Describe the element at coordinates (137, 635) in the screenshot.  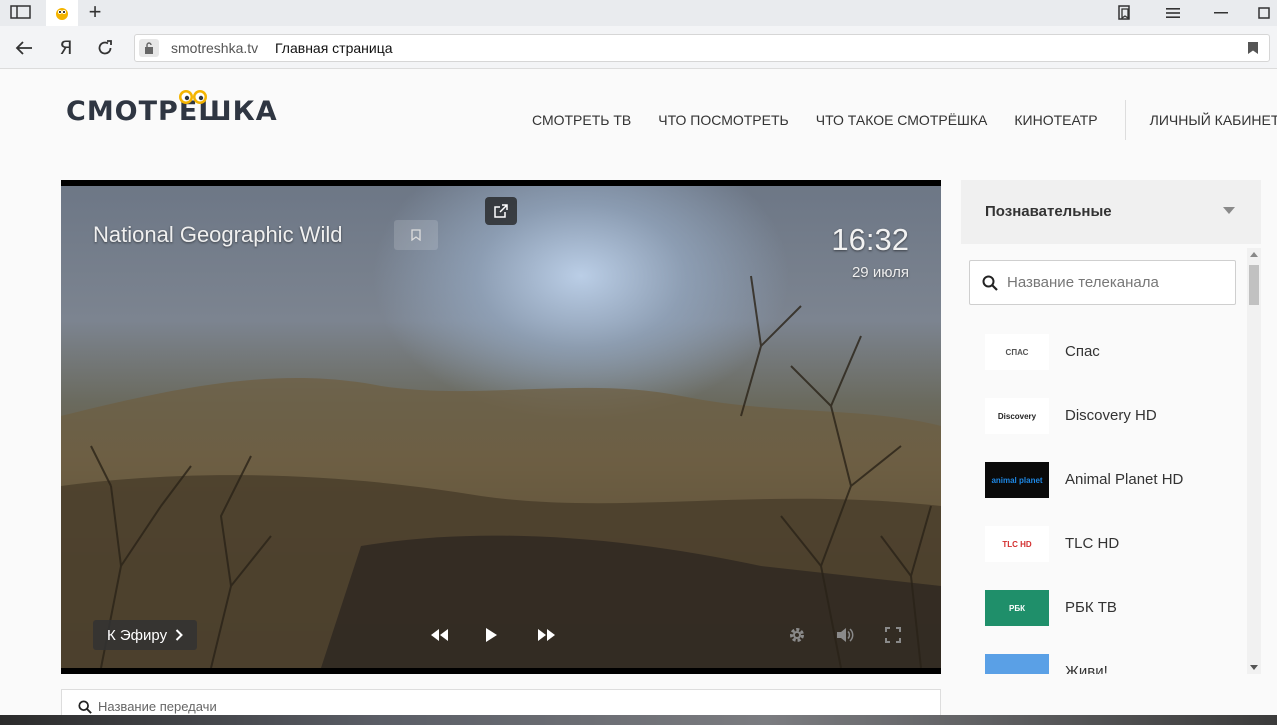
I see `go-live-label: К Эфиру` at that location.